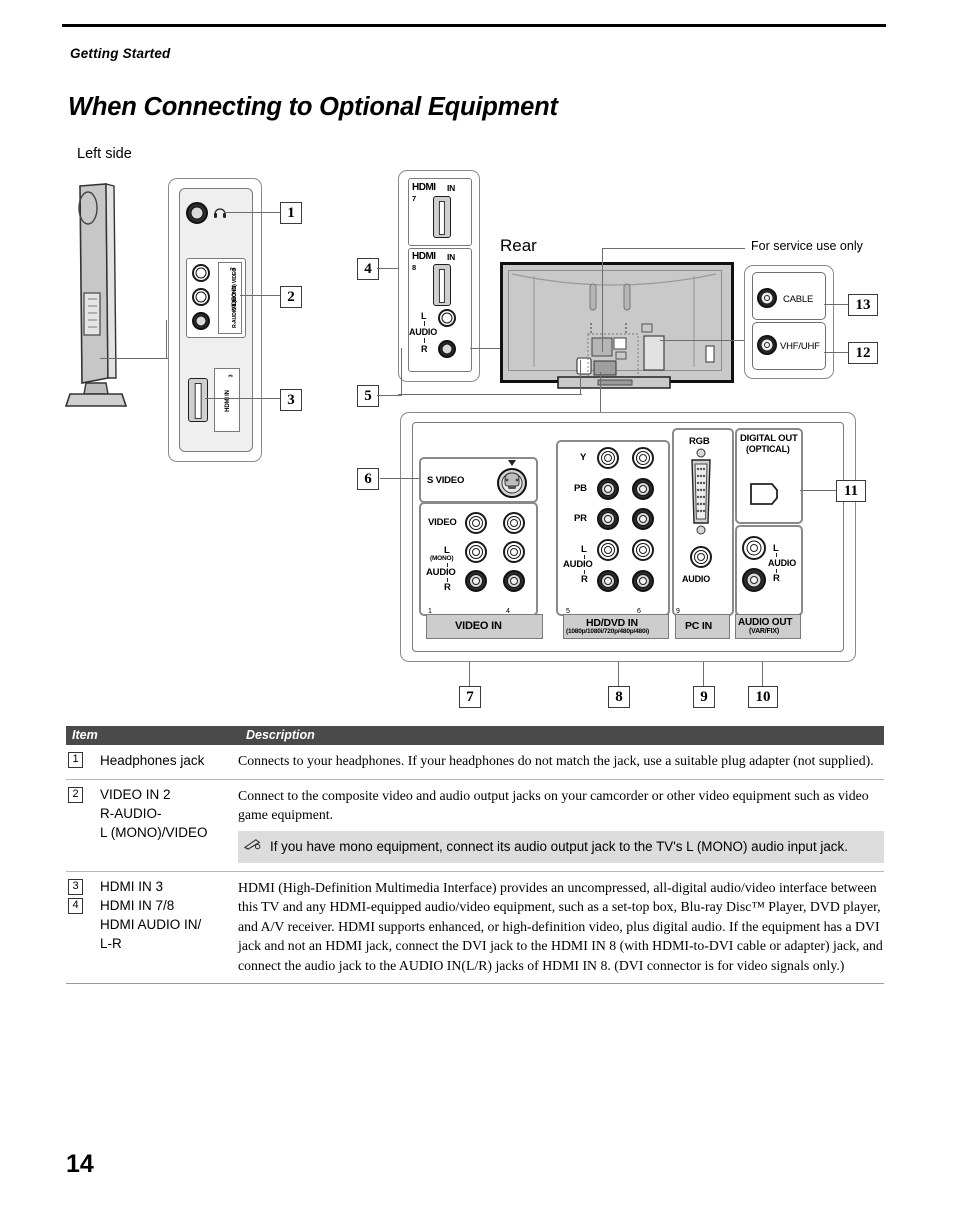 This screenshot has height=1221, width=954. Describe the element at coordinates (425, 340) in the screenshot. I see `hdmi-audio-tick-bot` at that location.